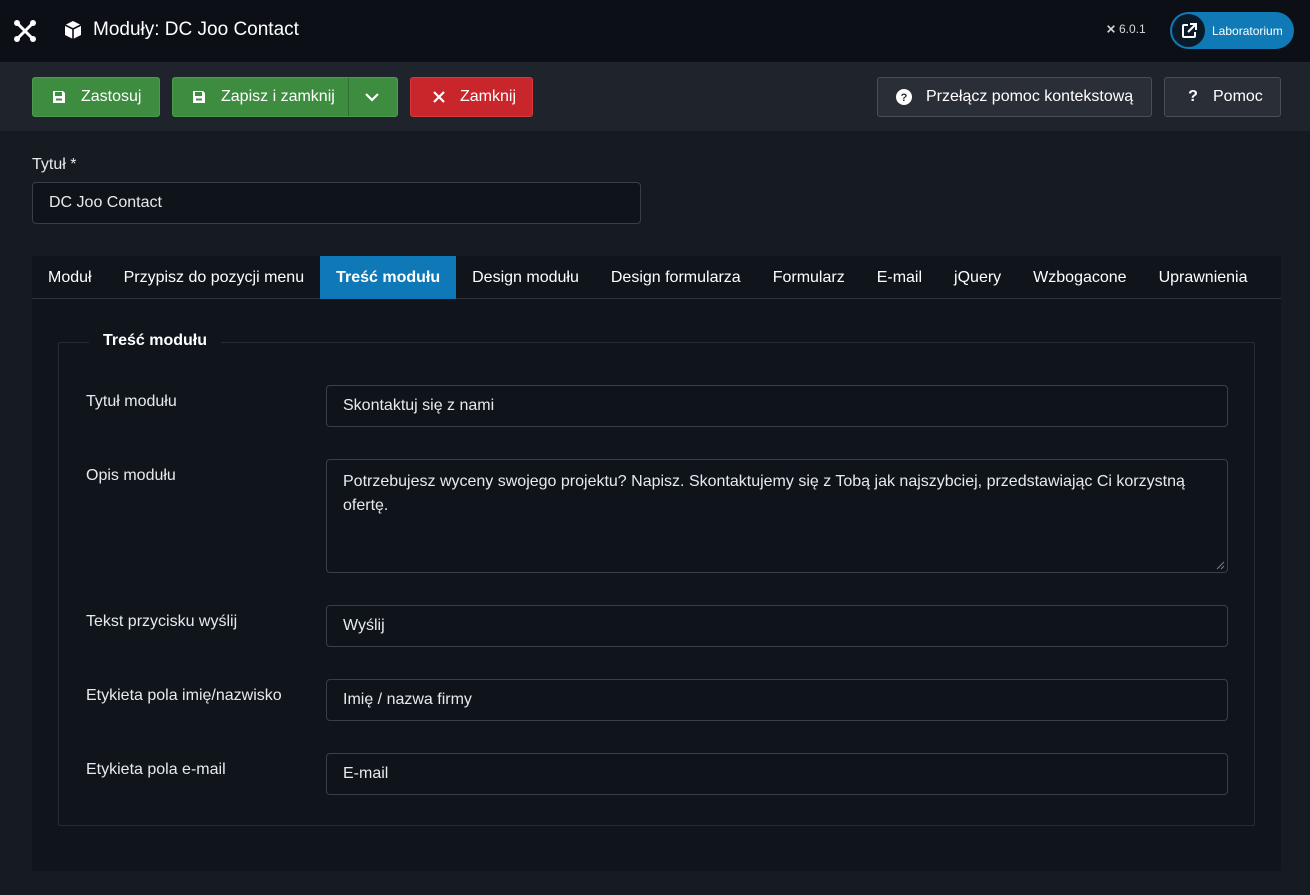  Describe the element at coordinates (73, 30) in the screenshot. I see `cube-icon` at that location.